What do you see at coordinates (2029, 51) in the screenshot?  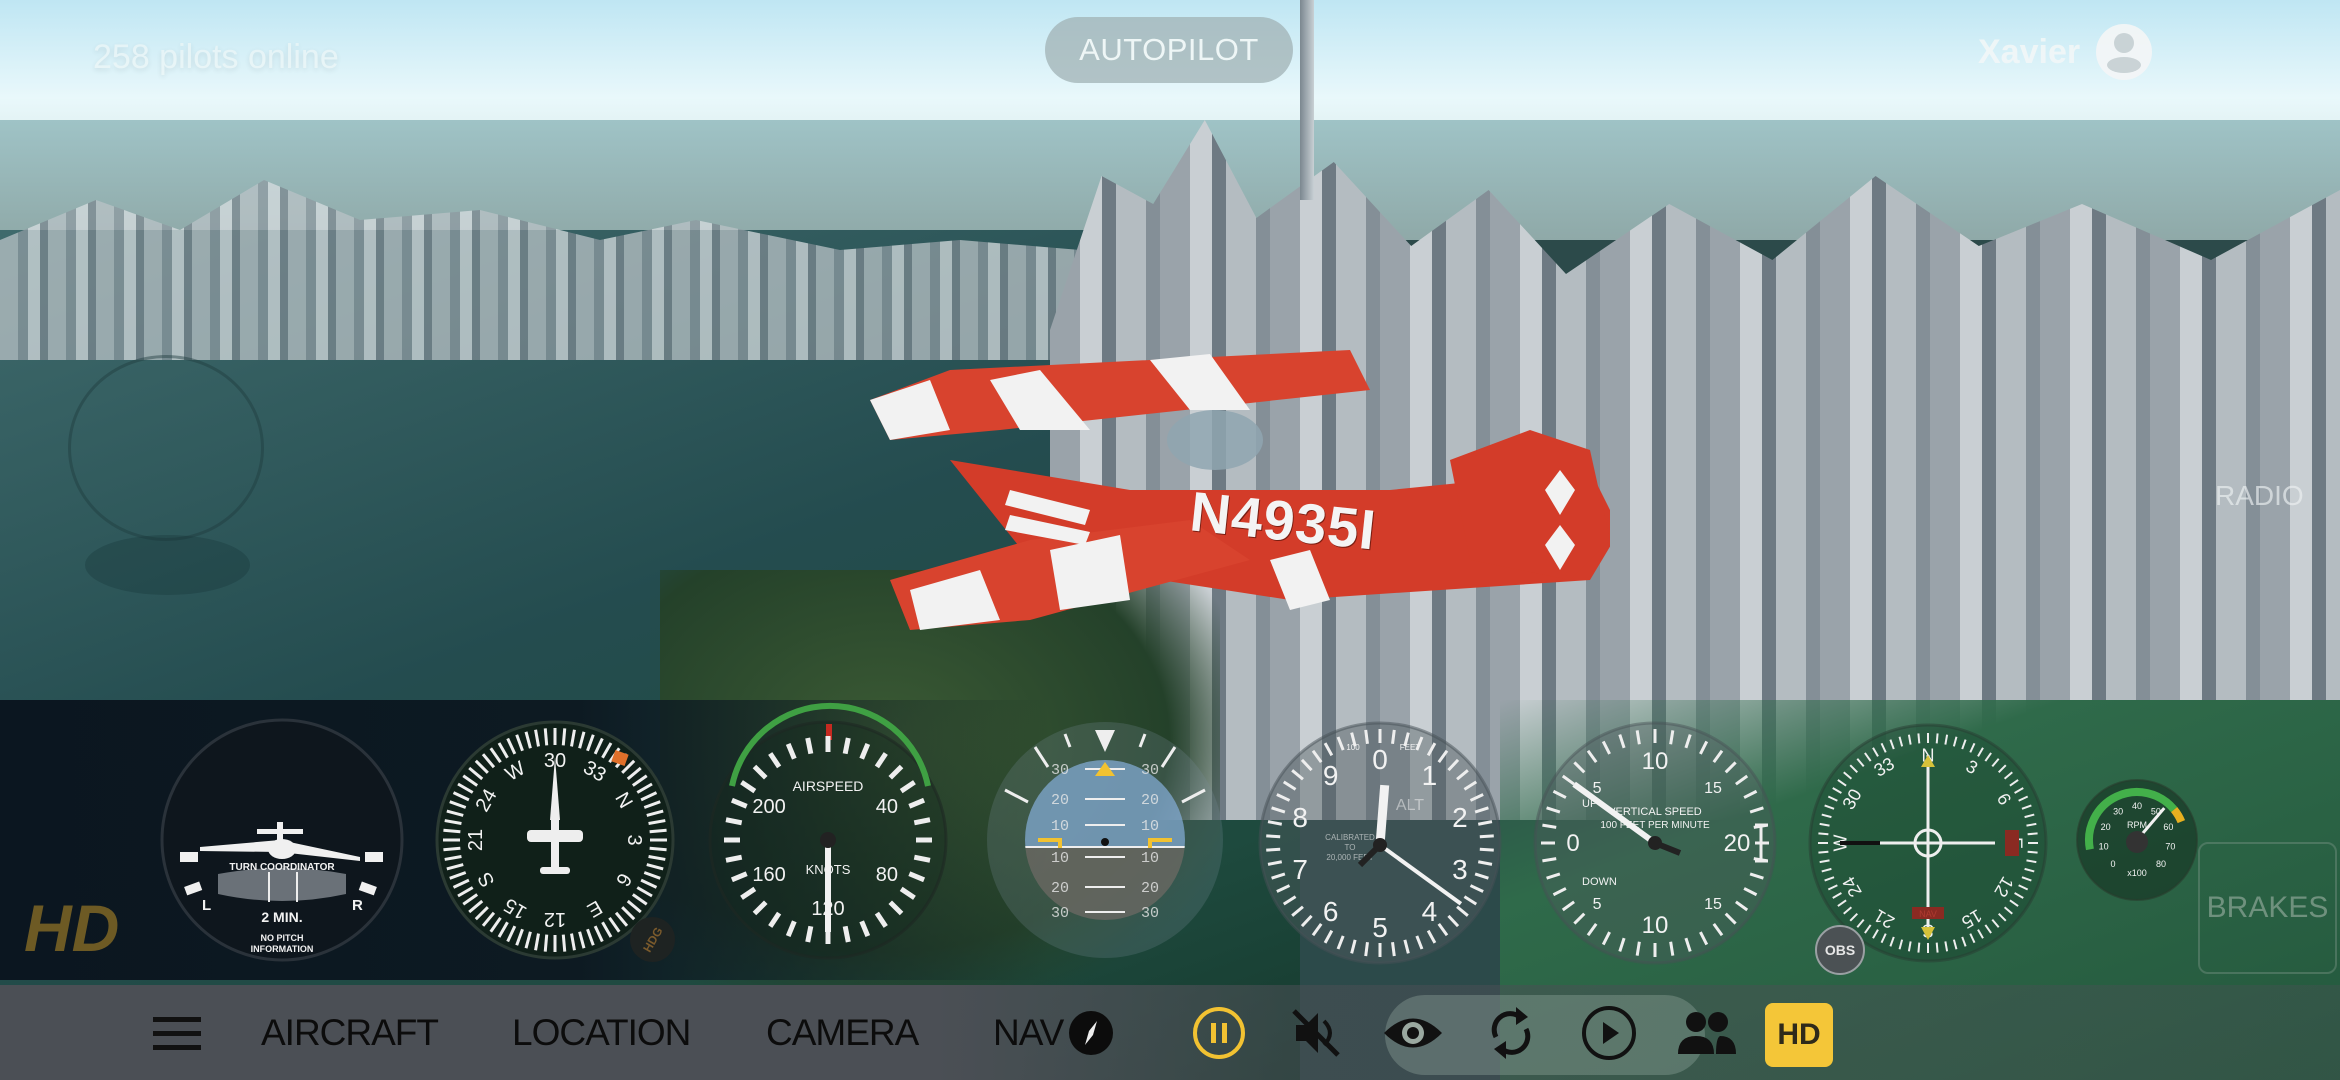 I see `user-name: Xavier` at bounding box center [2029, 51].